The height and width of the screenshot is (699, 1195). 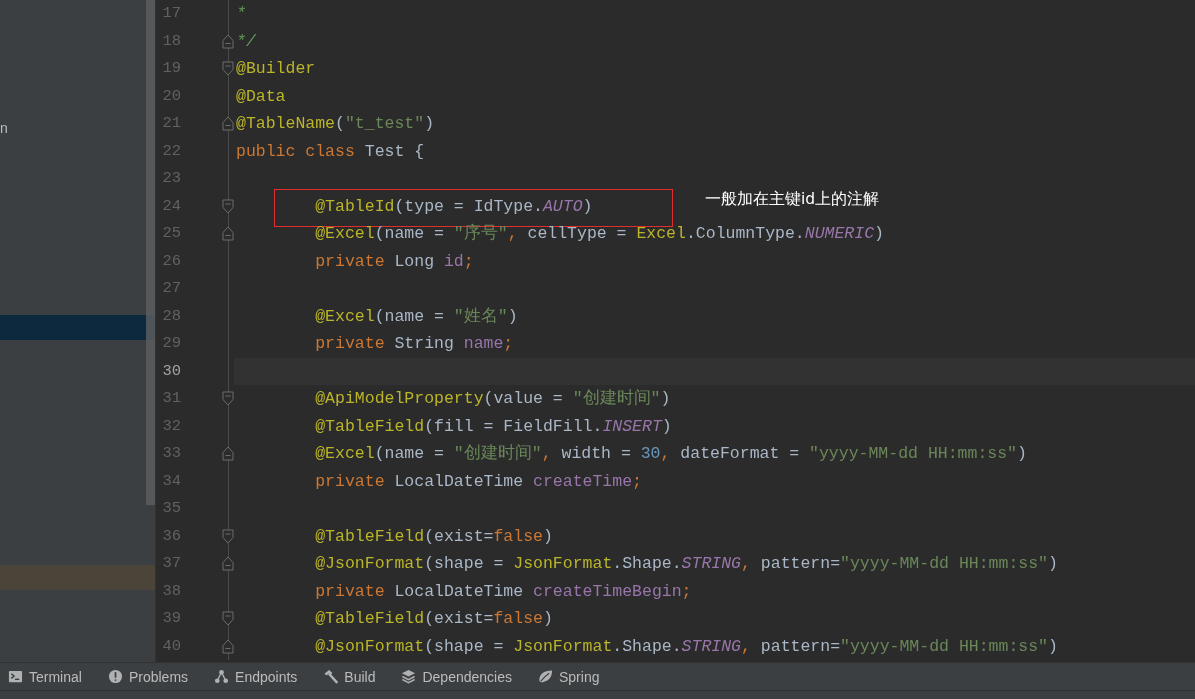 I want to click on line-number: 34, so click(x=171, y=480).